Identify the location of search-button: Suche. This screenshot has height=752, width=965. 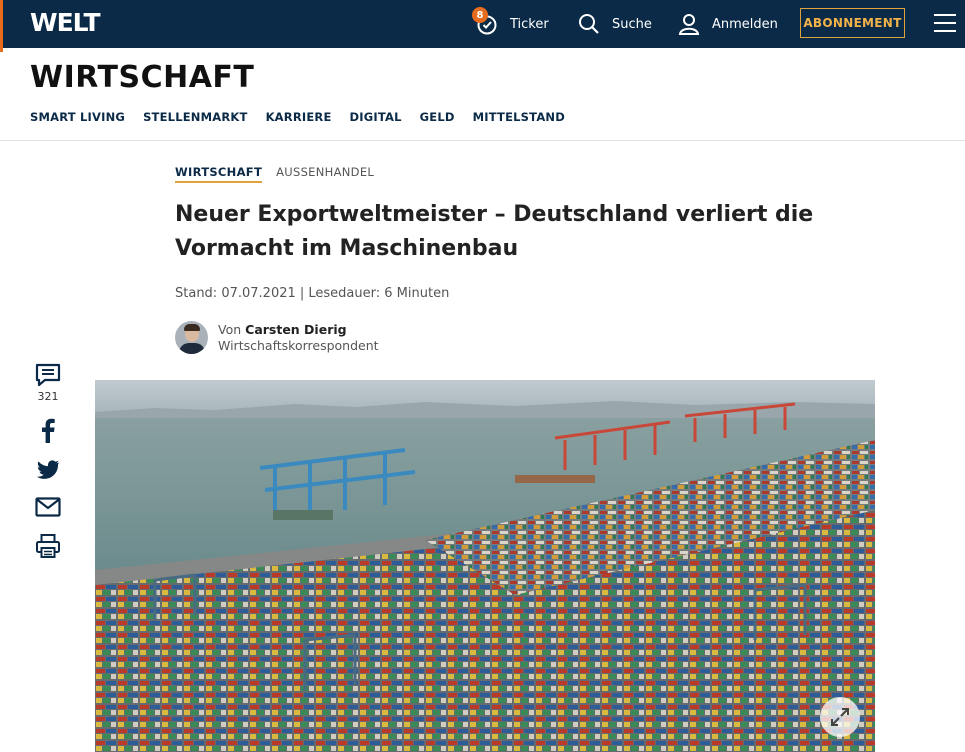
(615, 24).